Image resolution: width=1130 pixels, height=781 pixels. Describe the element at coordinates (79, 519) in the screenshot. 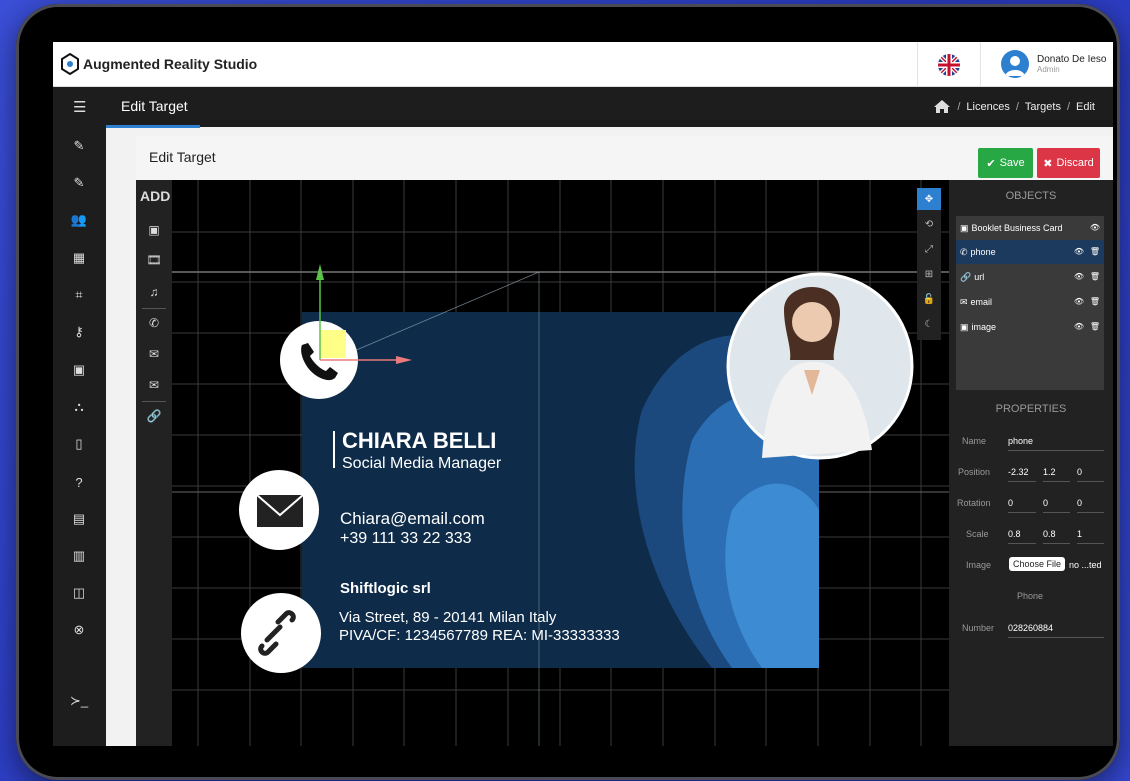

I see `book-icon: ▤` at that location.